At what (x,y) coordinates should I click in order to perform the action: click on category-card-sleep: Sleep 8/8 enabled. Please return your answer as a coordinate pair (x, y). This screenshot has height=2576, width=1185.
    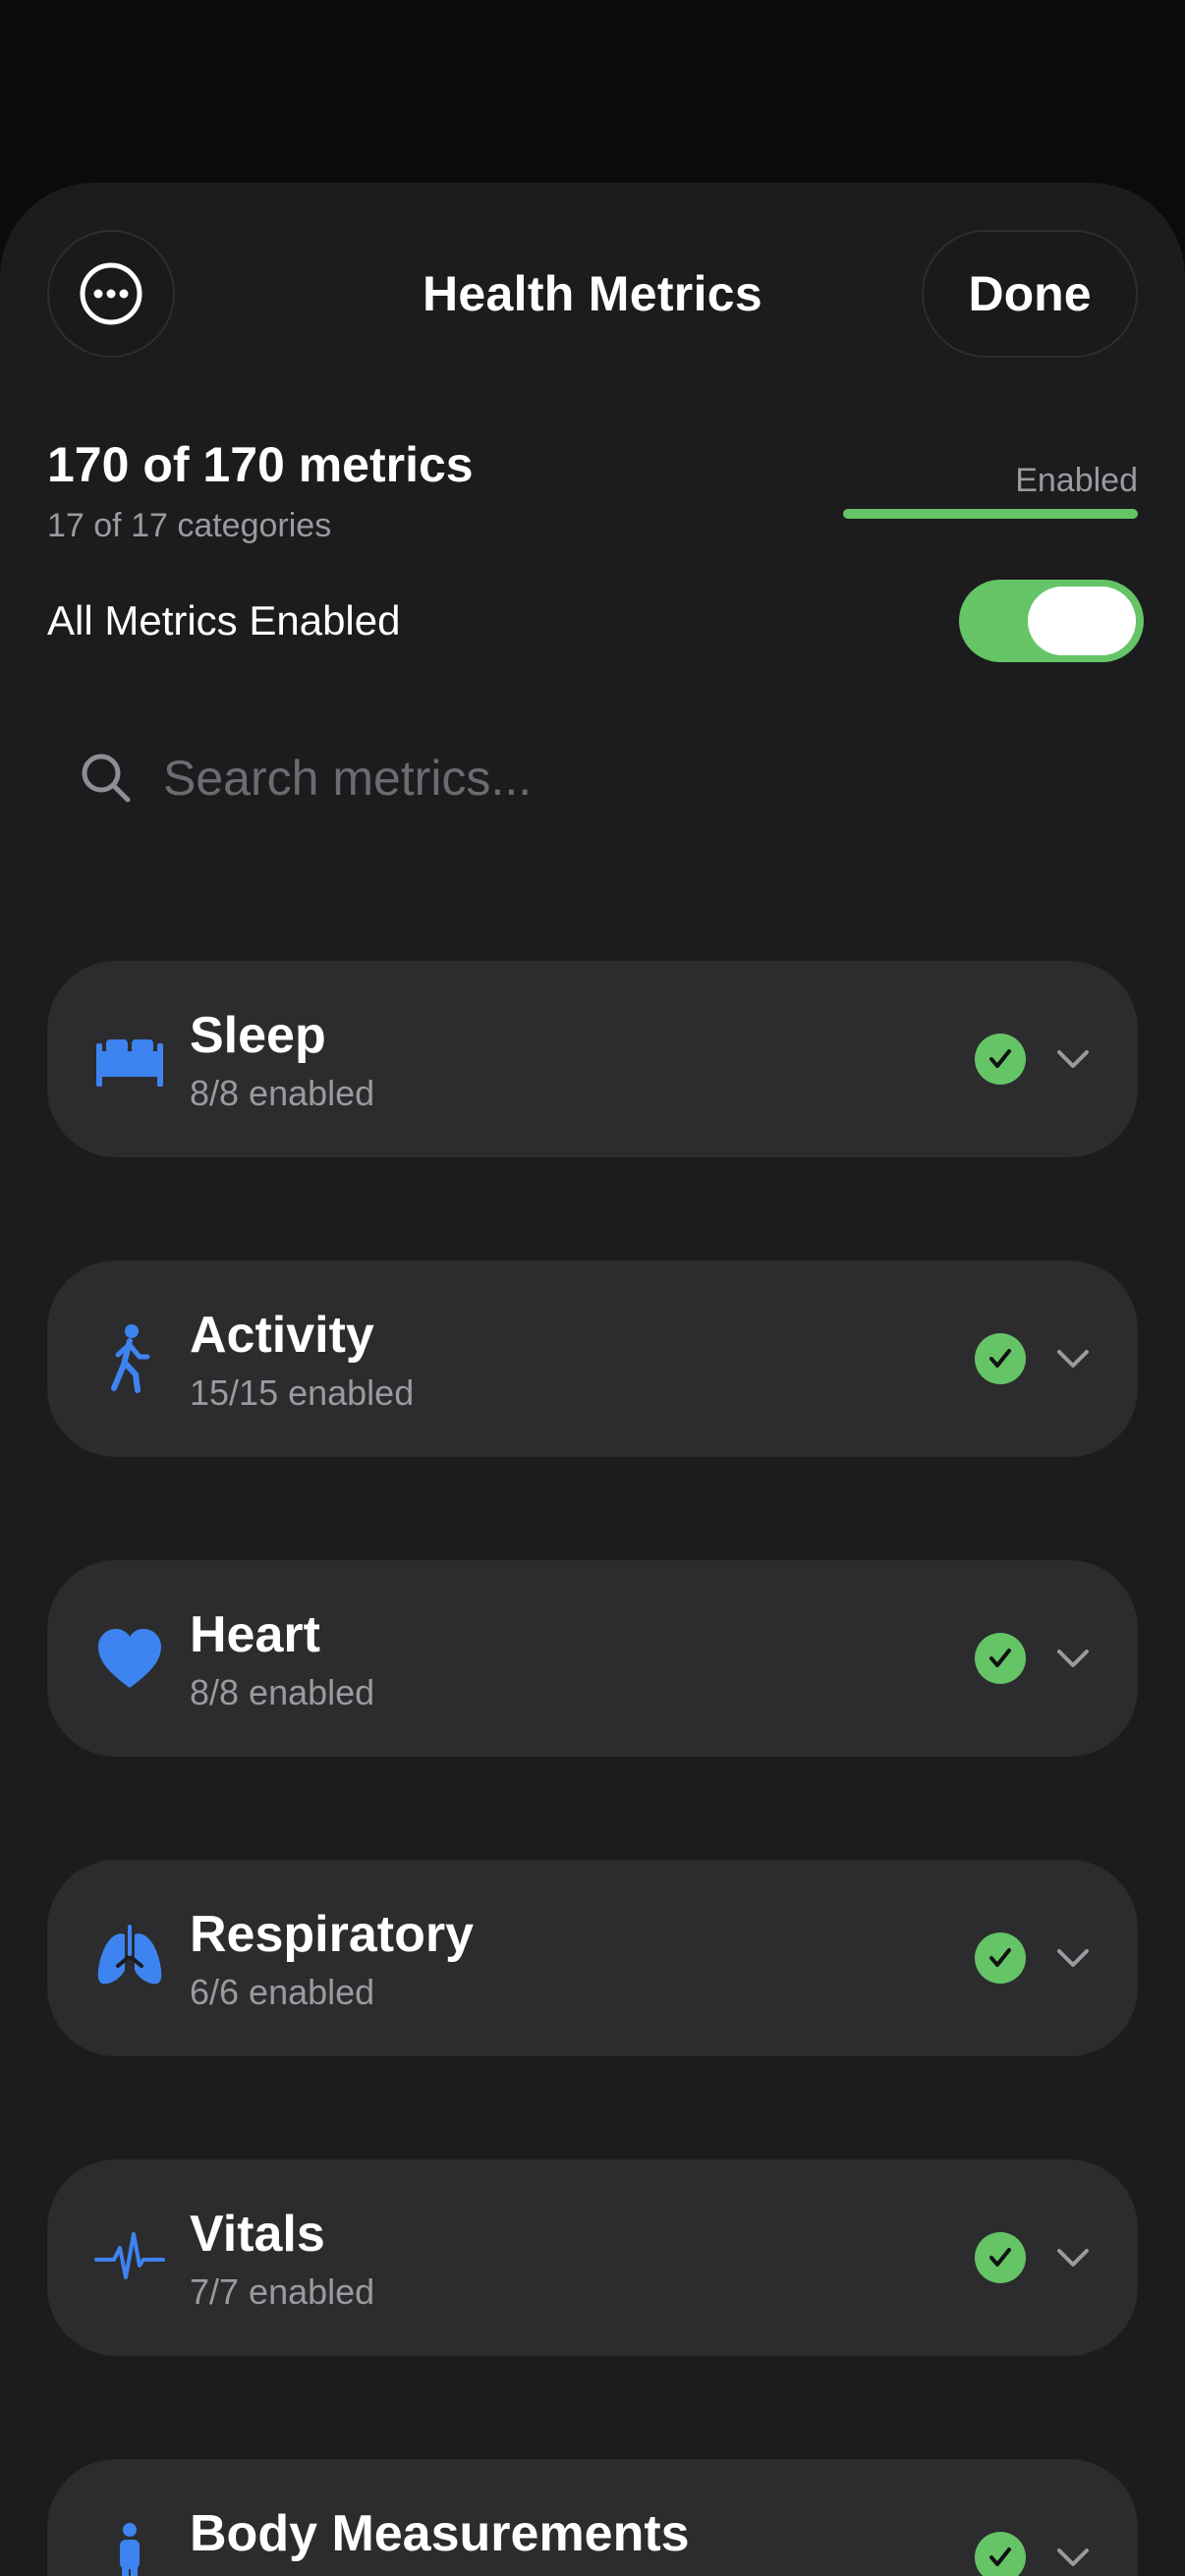
    Looking at the image, I should click on (592, 1059).